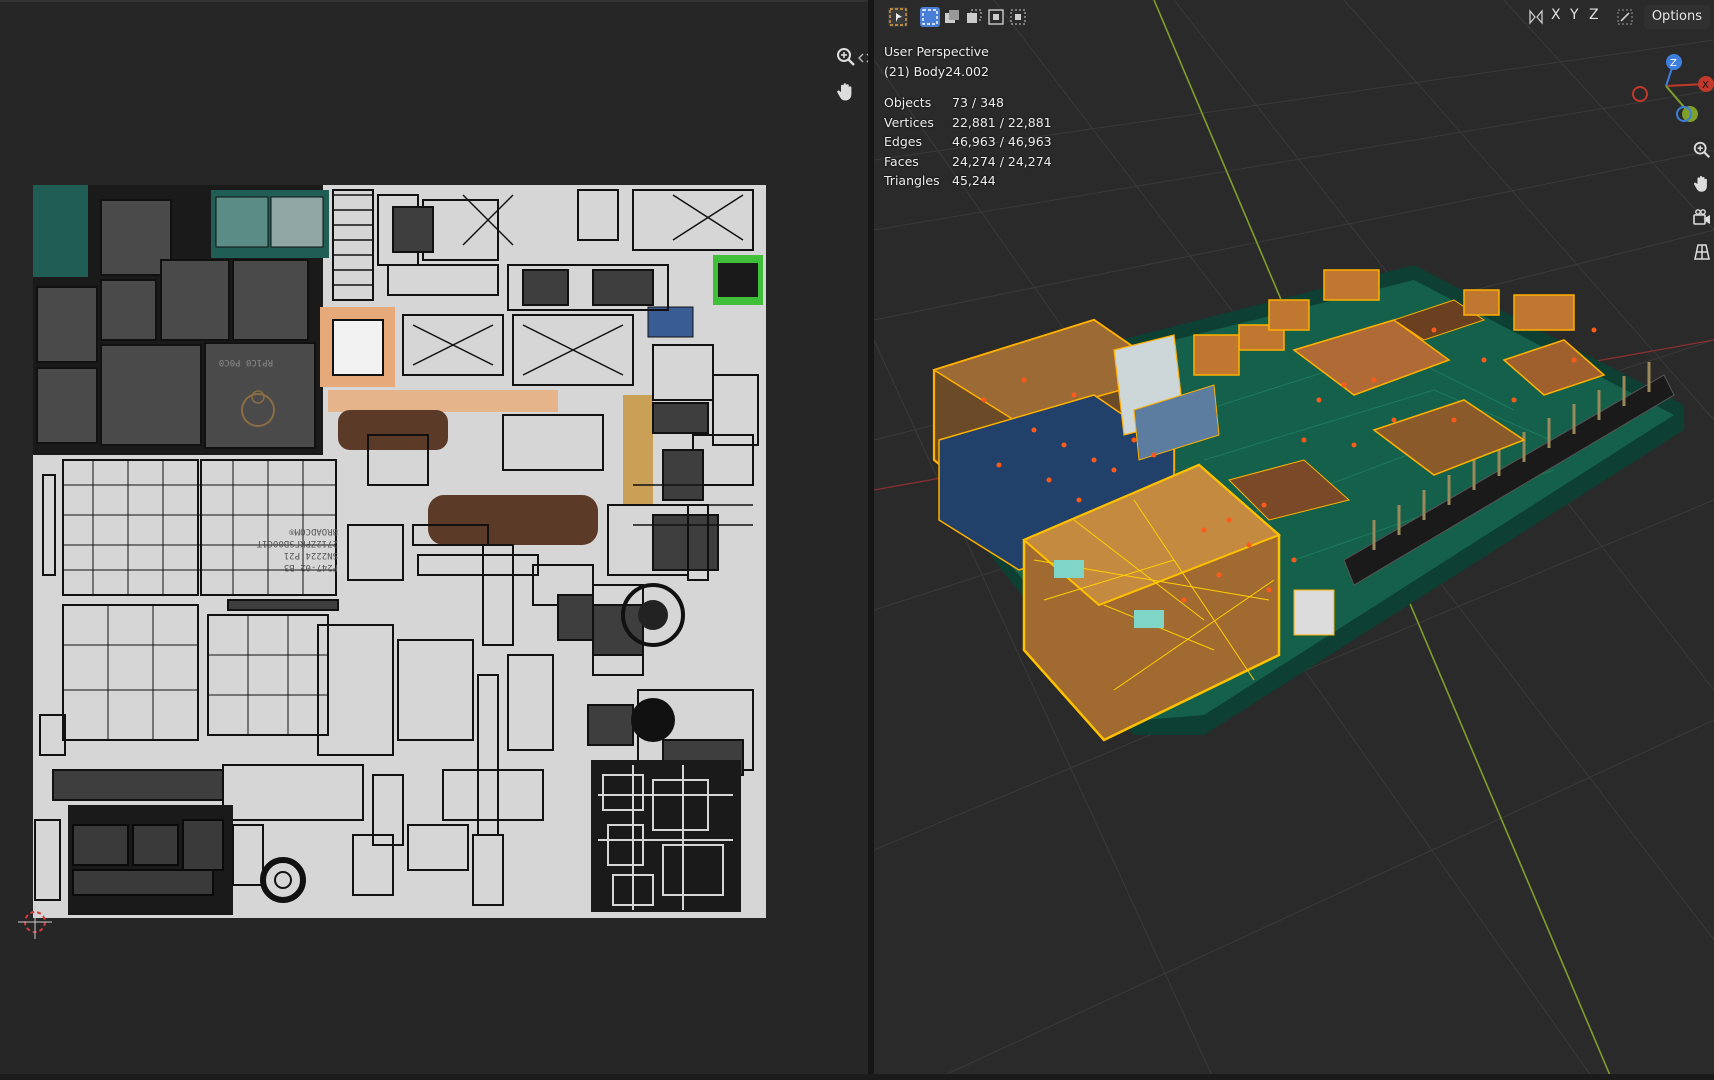  What do you see at coordinates (936, 71) in the screenshot?
I see `active-object-name: (21) Body24.002` at bounding box center [936, 71].